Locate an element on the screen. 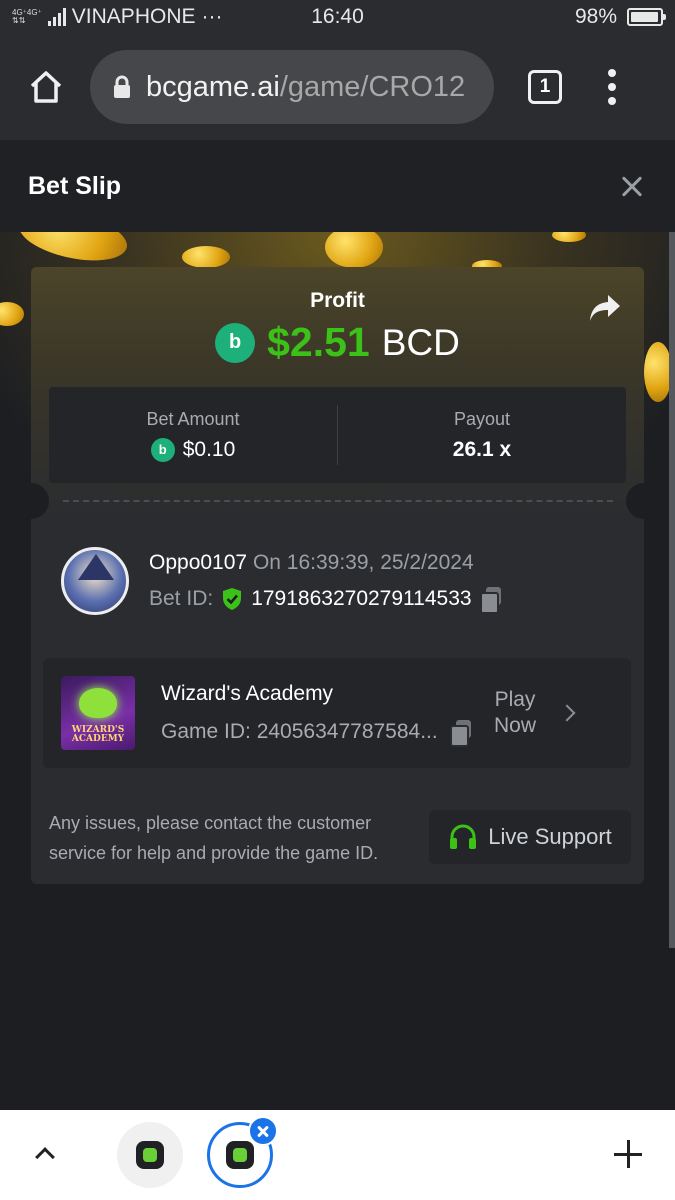 The image size is (675, 1200). game-thumbnail-title: WIZARD'S ACADEMY is located at coordinates (98, 735).